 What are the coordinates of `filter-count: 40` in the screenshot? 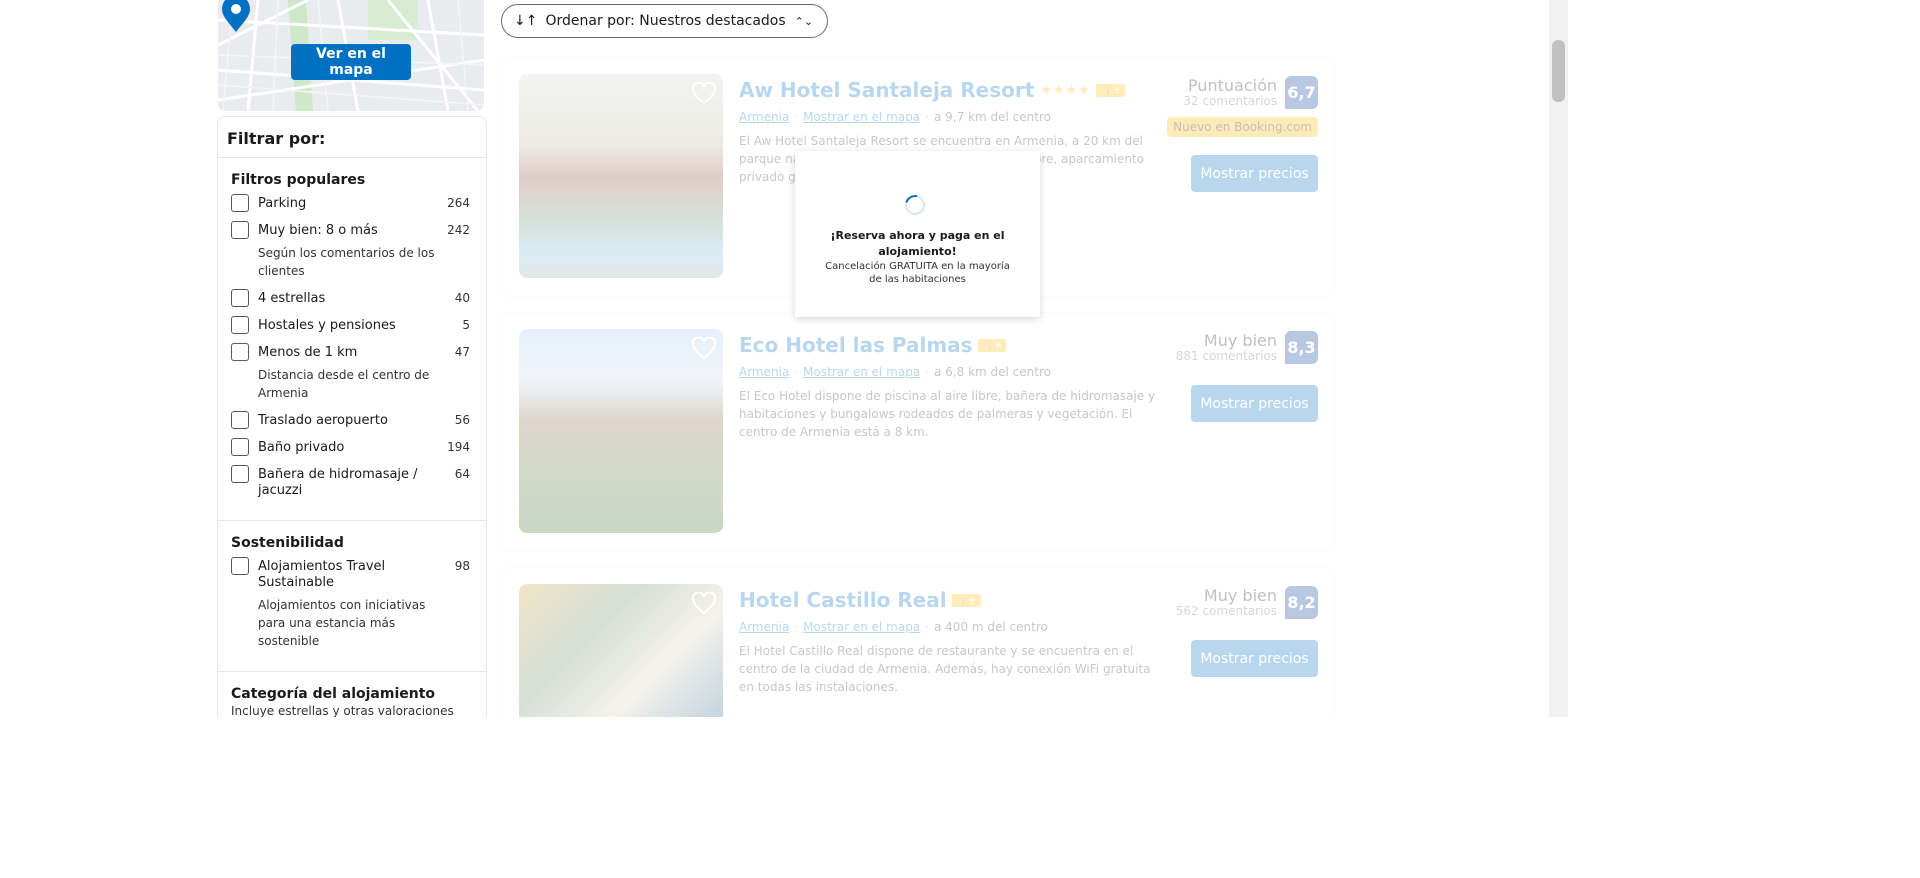 It's located at (462, 298).